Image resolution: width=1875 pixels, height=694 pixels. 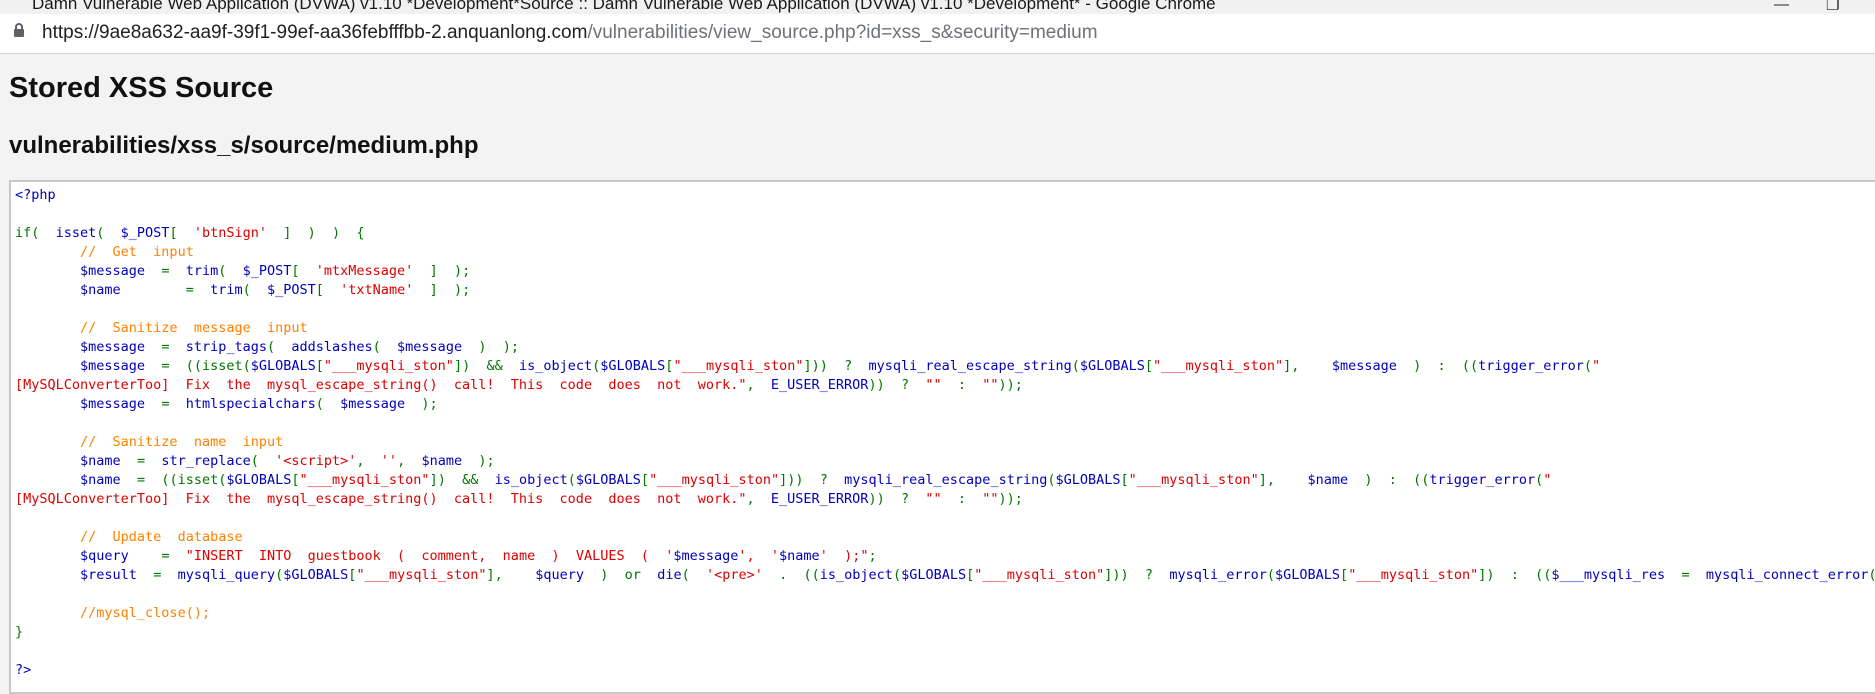 I want to click on code-token: die, so click(x=669, y=575).